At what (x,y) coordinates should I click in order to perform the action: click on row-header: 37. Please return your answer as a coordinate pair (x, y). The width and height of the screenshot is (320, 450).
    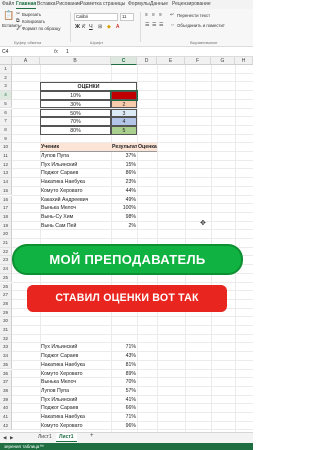
    Looking at the image, I should click on (6, 382).